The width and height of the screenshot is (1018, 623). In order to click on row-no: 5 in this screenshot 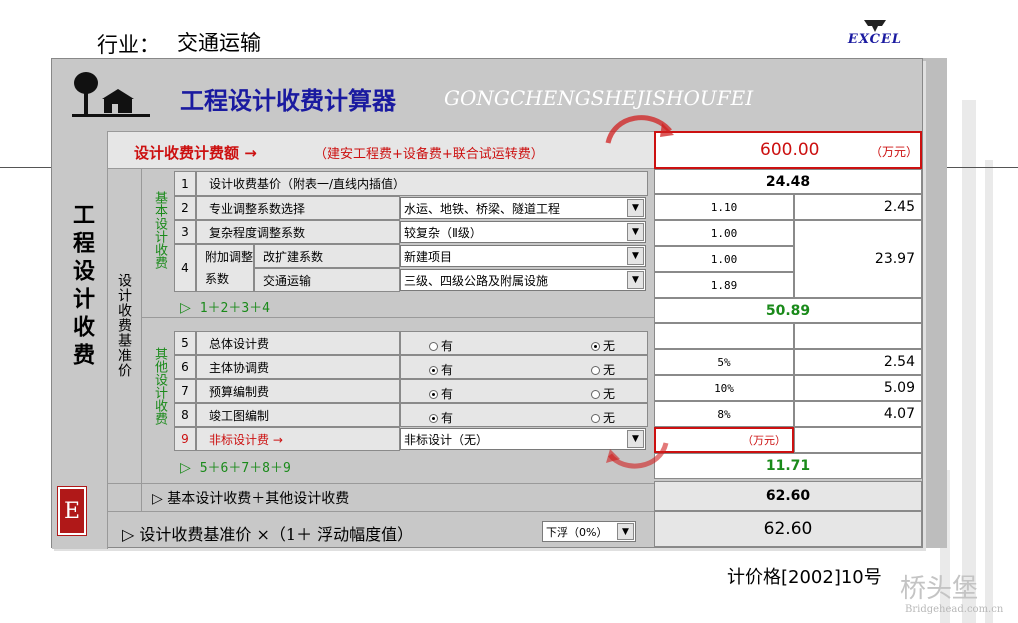, I will do `click(185, 343)`.